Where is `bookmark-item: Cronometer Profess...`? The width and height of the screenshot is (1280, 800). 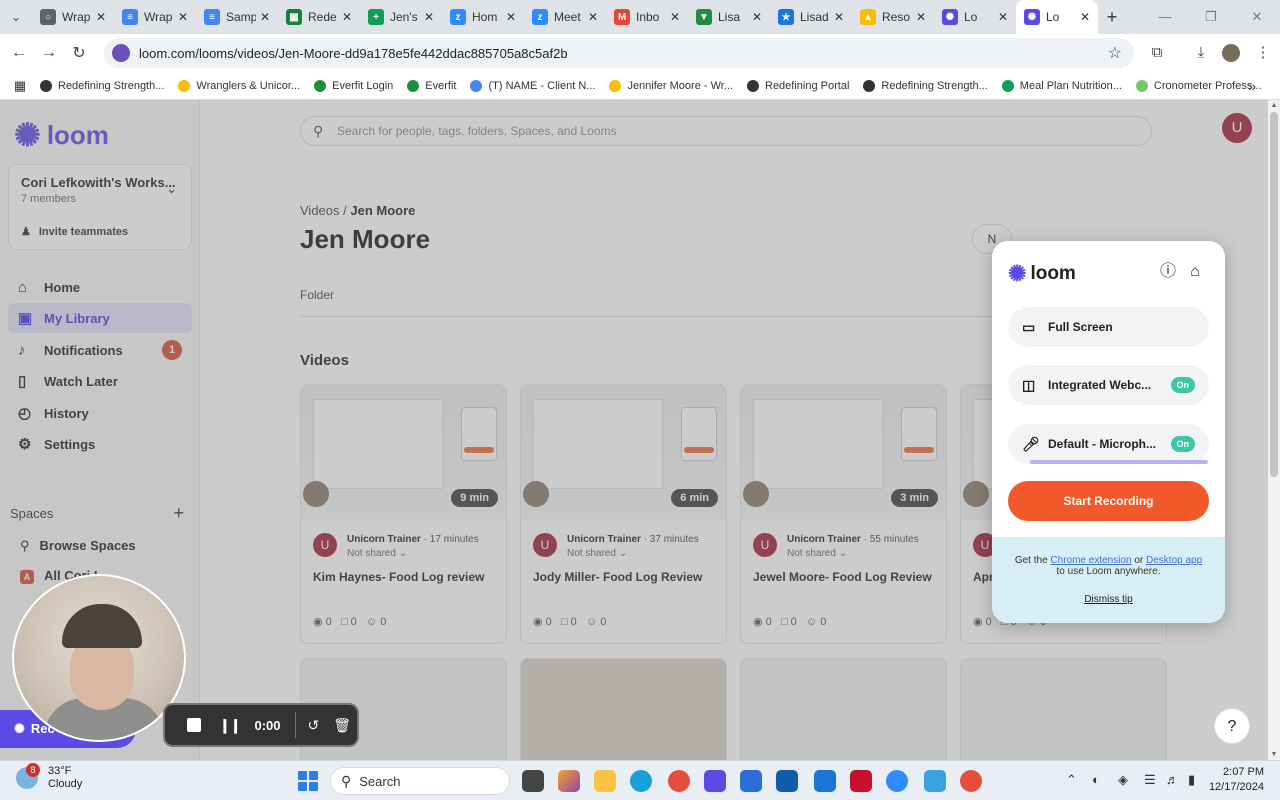
bookmark-item: Cronometer Profess... is located at coordinates (1198, 85).